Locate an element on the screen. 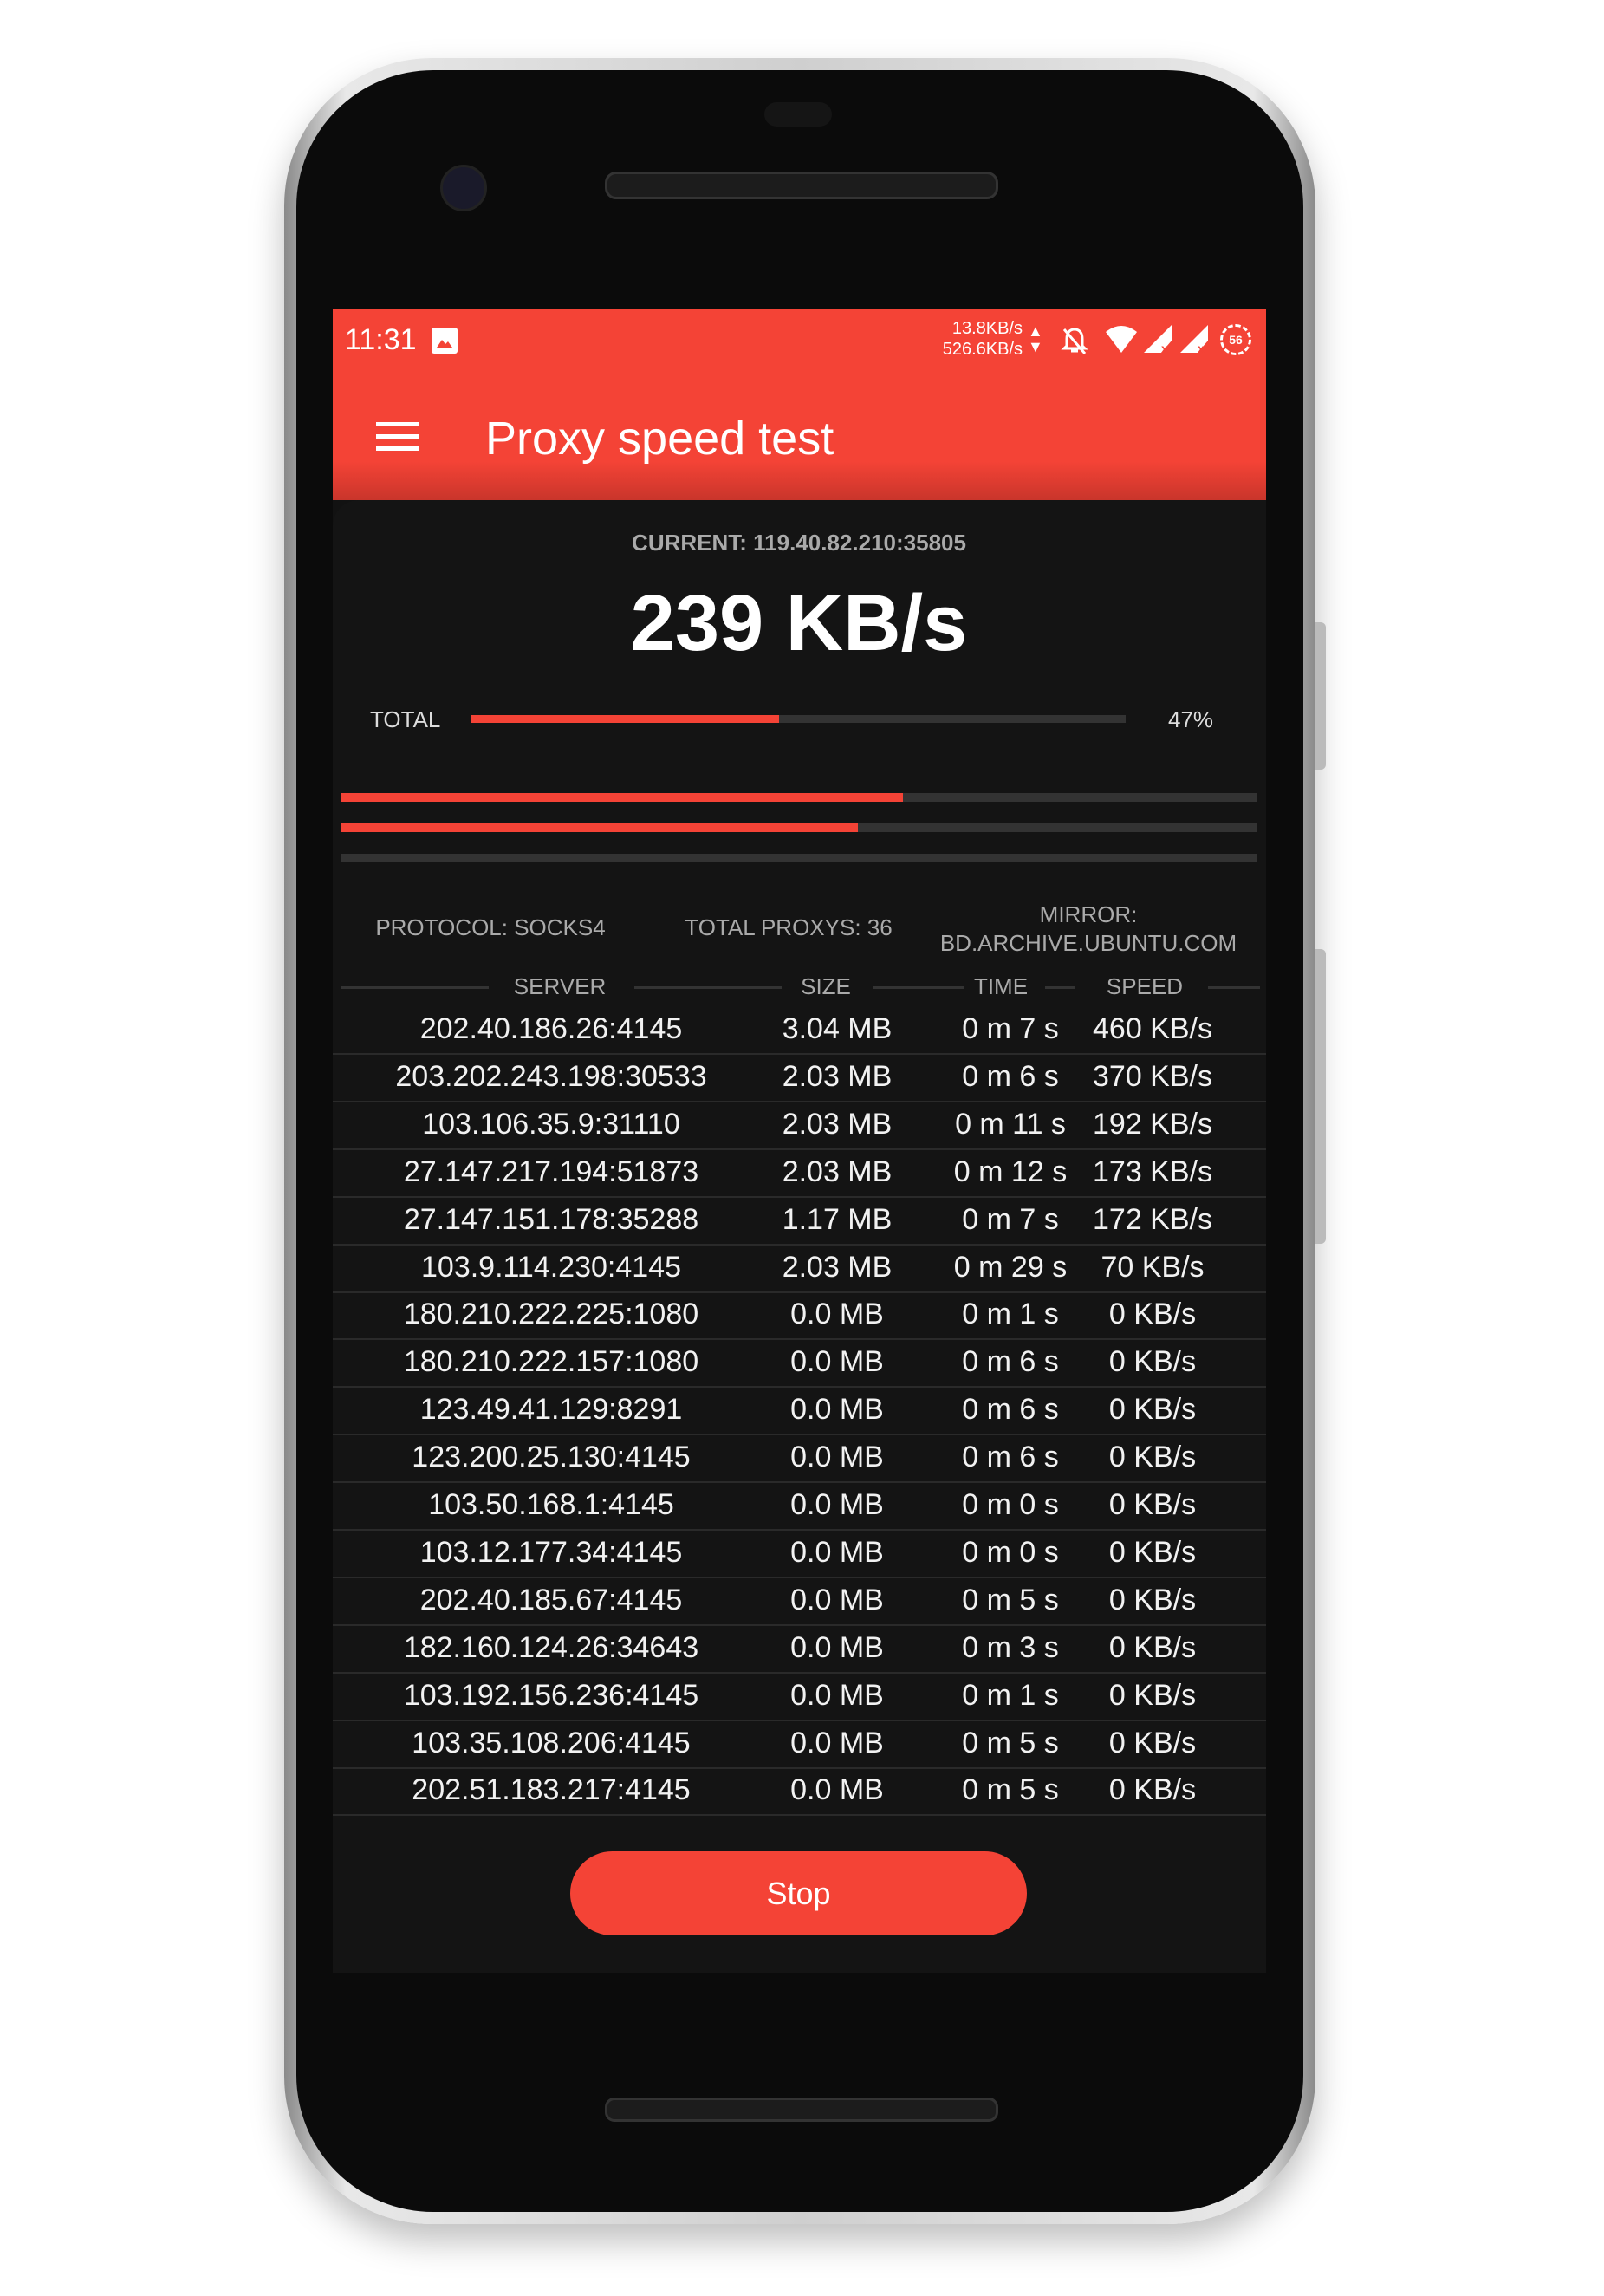  current-speed: 239 KB/s is located at coordinates (799, 623).